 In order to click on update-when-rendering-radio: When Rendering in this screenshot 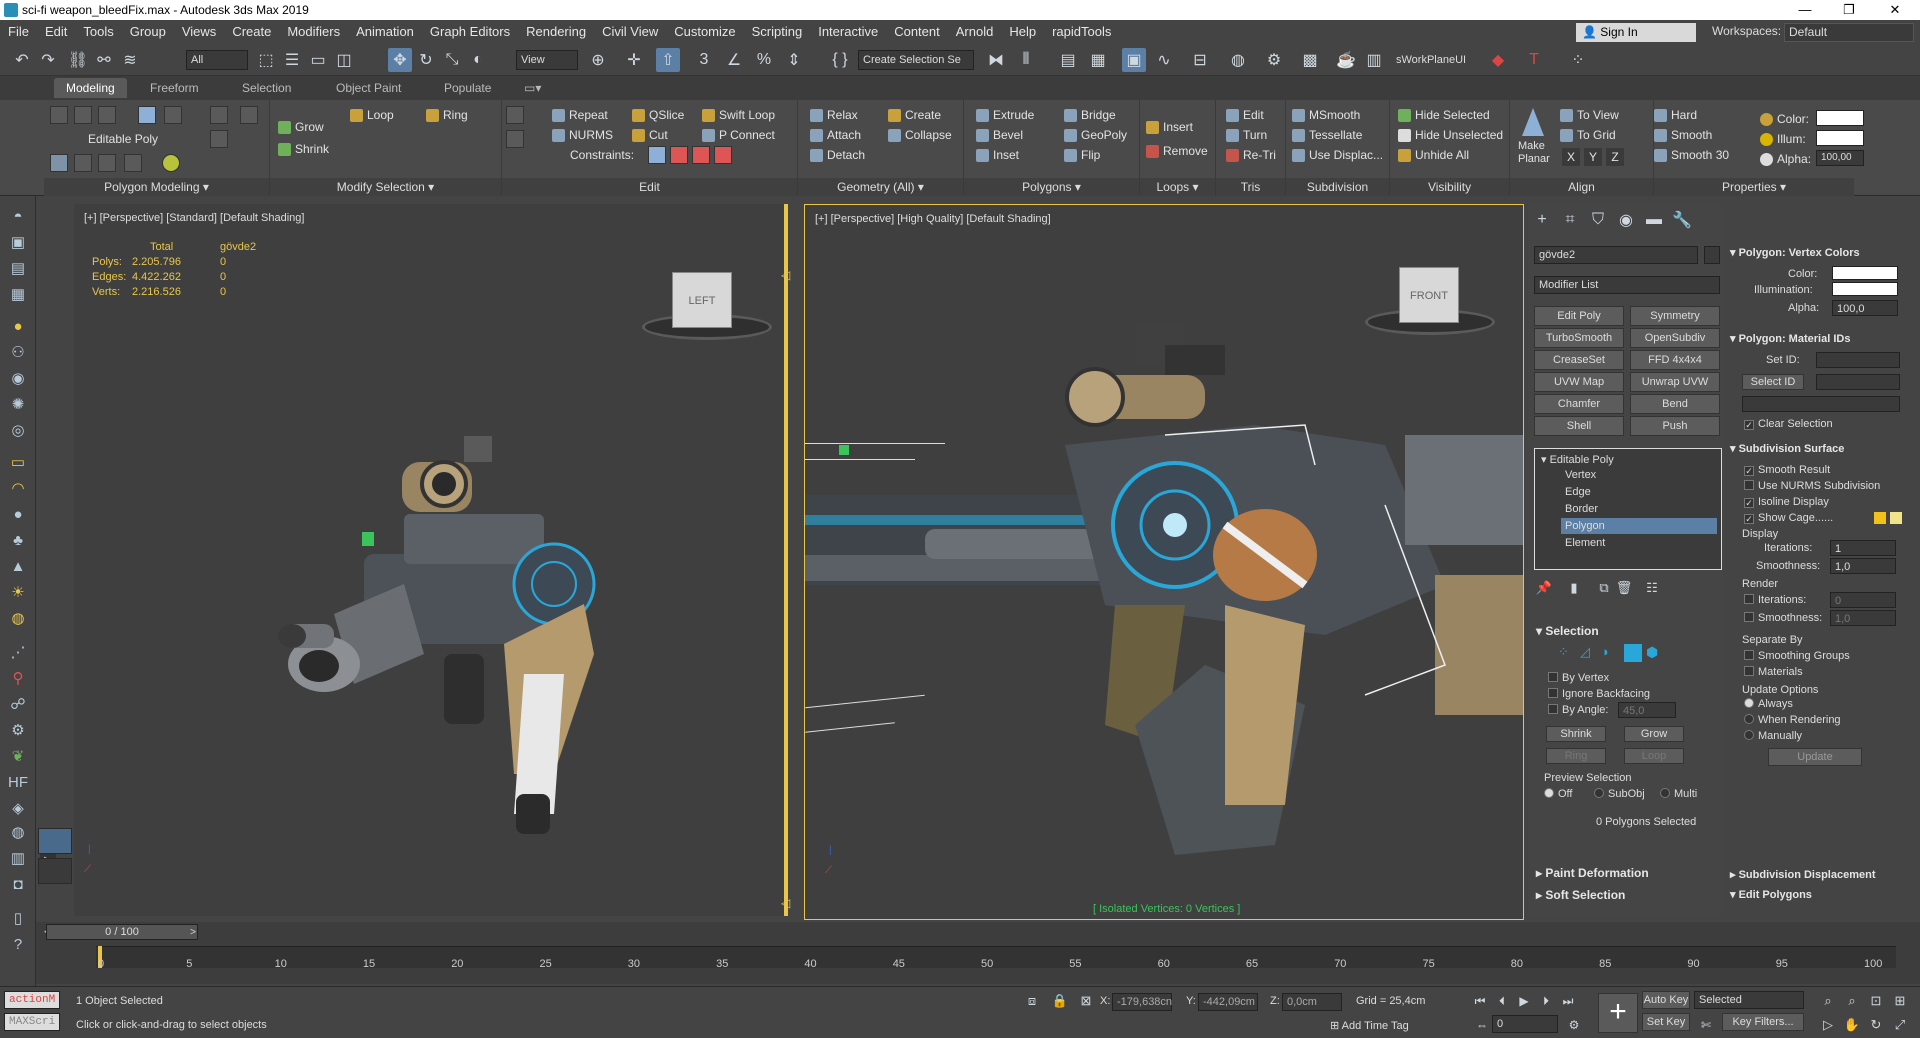, I will do `click(1792, 720)`.